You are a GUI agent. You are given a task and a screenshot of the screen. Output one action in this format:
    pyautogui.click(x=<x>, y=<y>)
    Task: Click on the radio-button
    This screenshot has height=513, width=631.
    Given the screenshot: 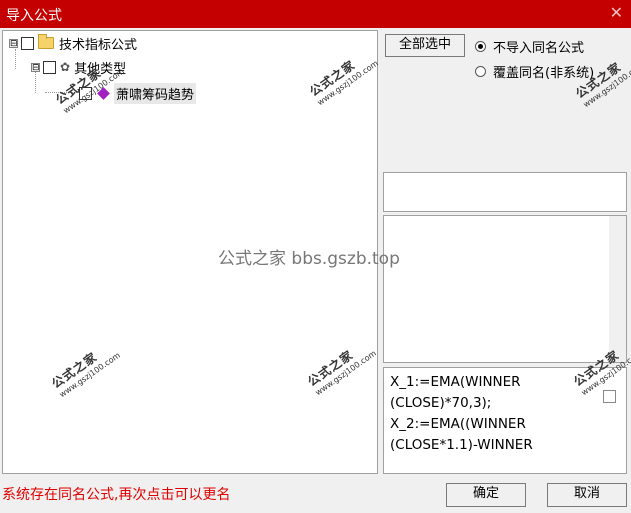 What is the action you would take?
    pyautogui.click(x=480, y=71)
    